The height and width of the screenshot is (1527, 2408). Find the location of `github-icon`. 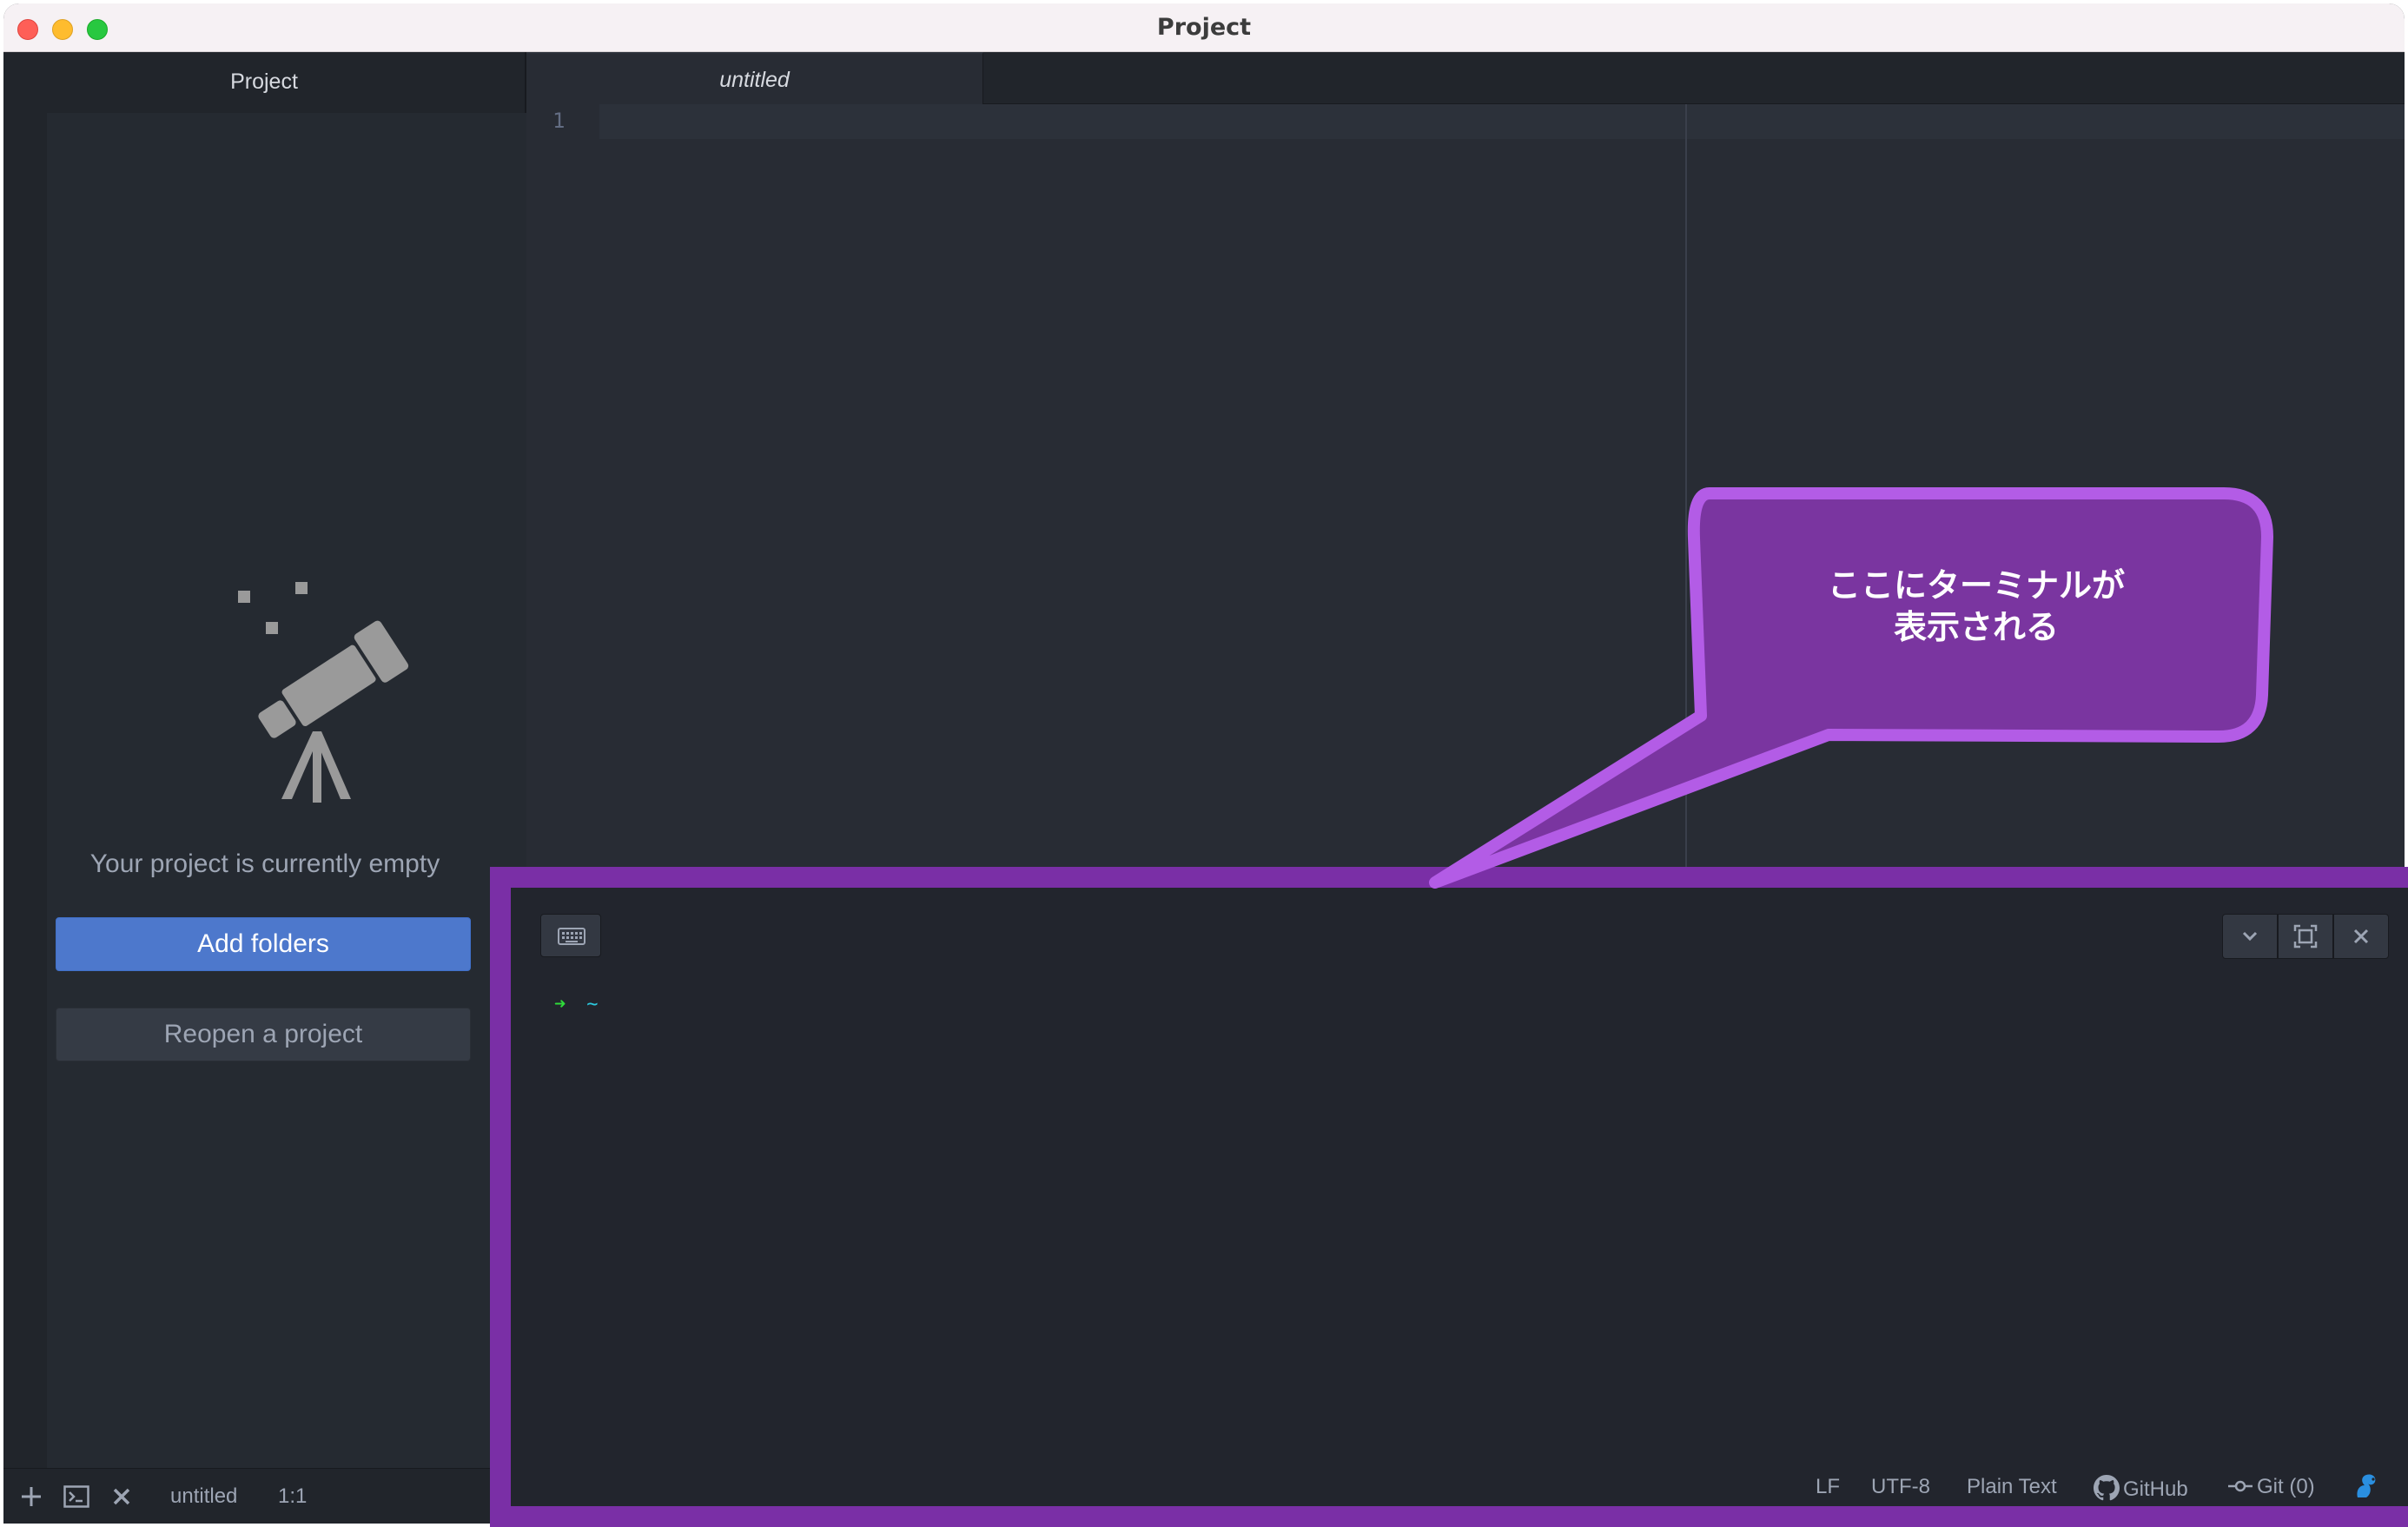

github-icon is located at coordinates (2107, 1488).